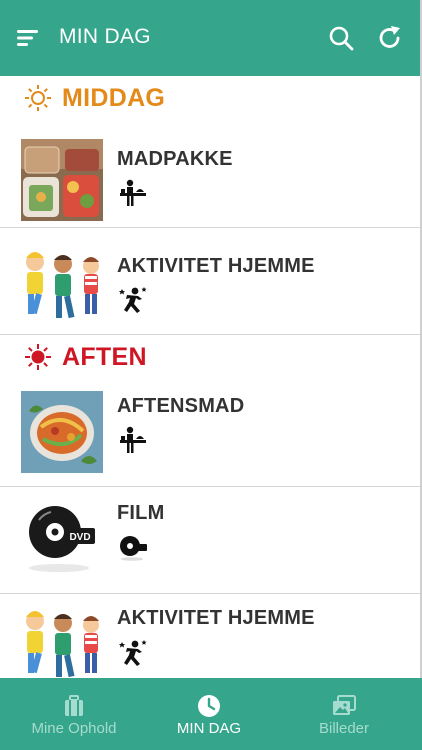  Describe the element at coordinates (104, 357) in the screenshot. I see `section-title: AFTEN` at that location.